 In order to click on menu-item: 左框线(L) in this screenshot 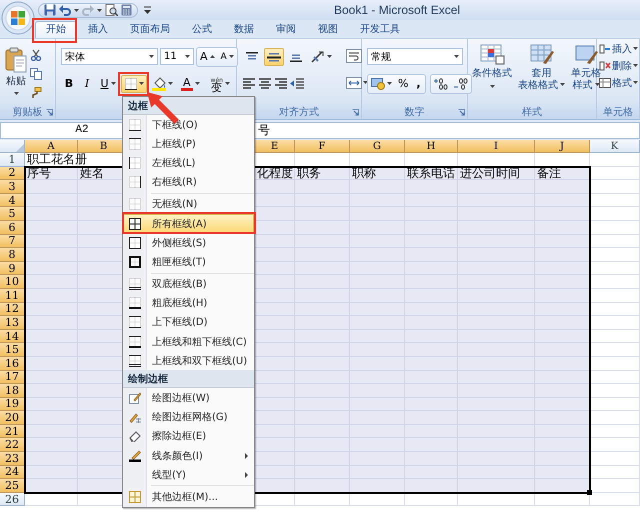, I will do `click(188, 163)`.